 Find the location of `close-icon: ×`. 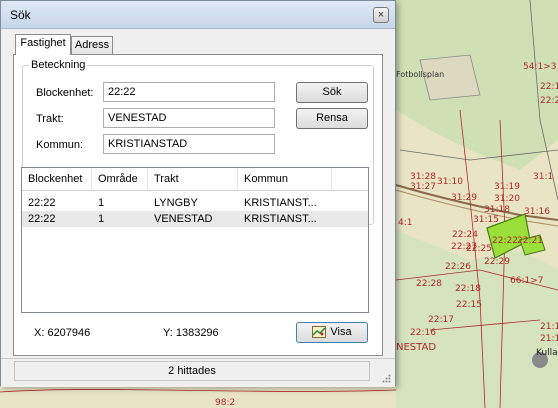

close-icon: × is located at coordinates (381, 15).